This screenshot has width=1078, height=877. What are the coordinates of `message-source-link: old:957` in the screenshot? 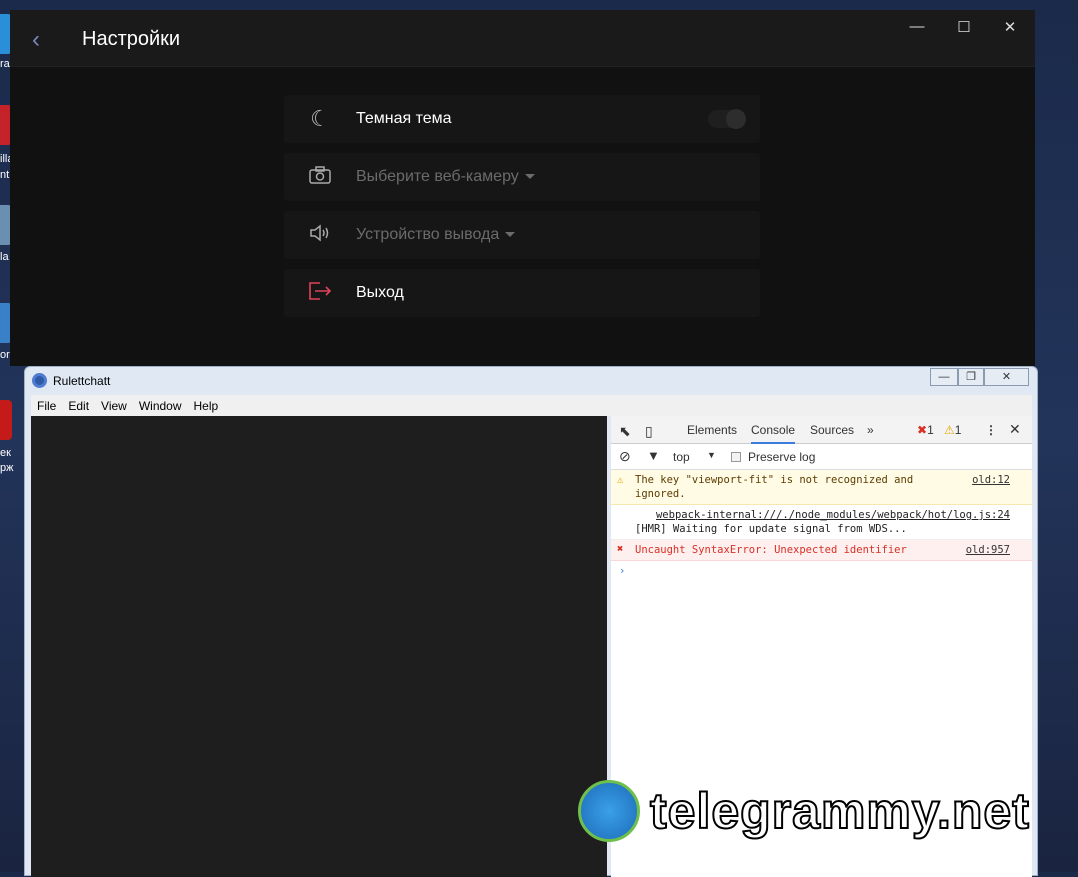 It's located at (988, 550).